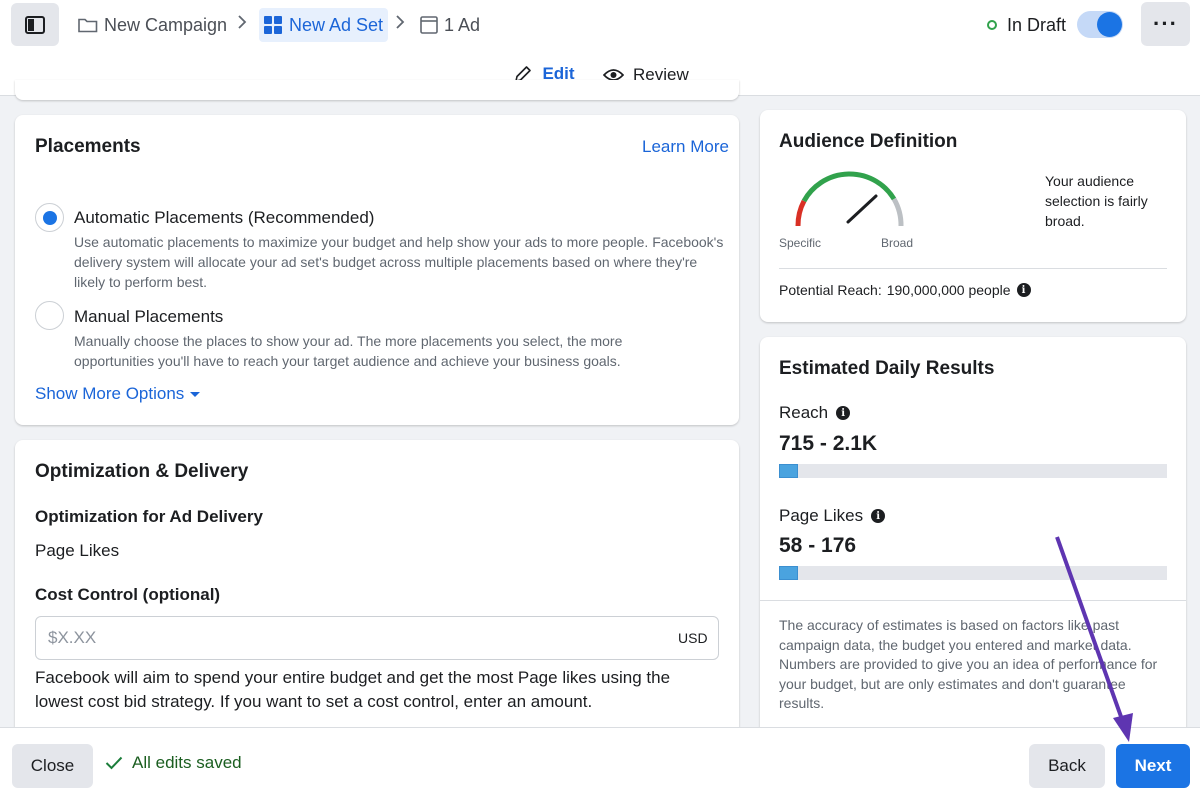  I want to click on manual-placements-label: Manual Placements, so click(148, 317).